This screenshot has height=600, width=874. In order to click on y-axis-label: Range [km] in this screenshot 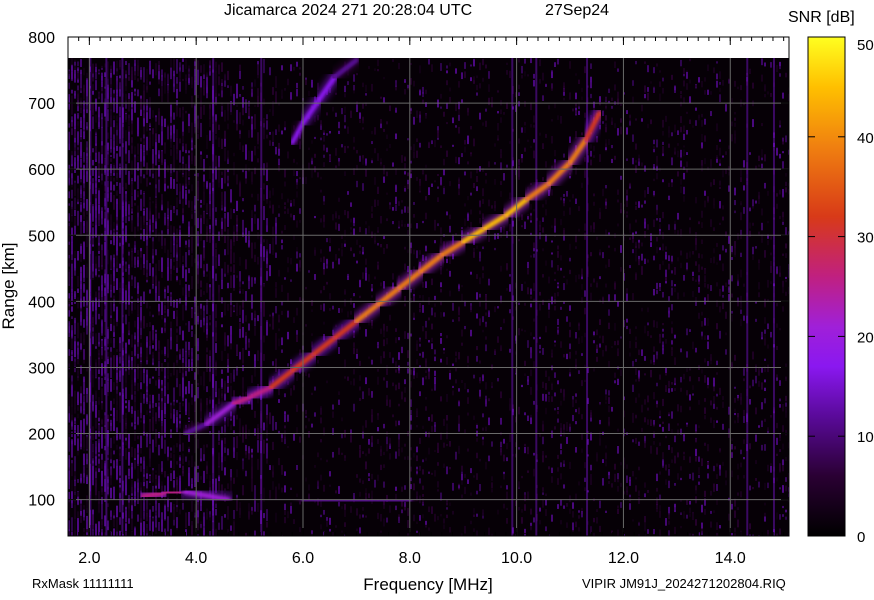, I will do `click(9, 286)`.